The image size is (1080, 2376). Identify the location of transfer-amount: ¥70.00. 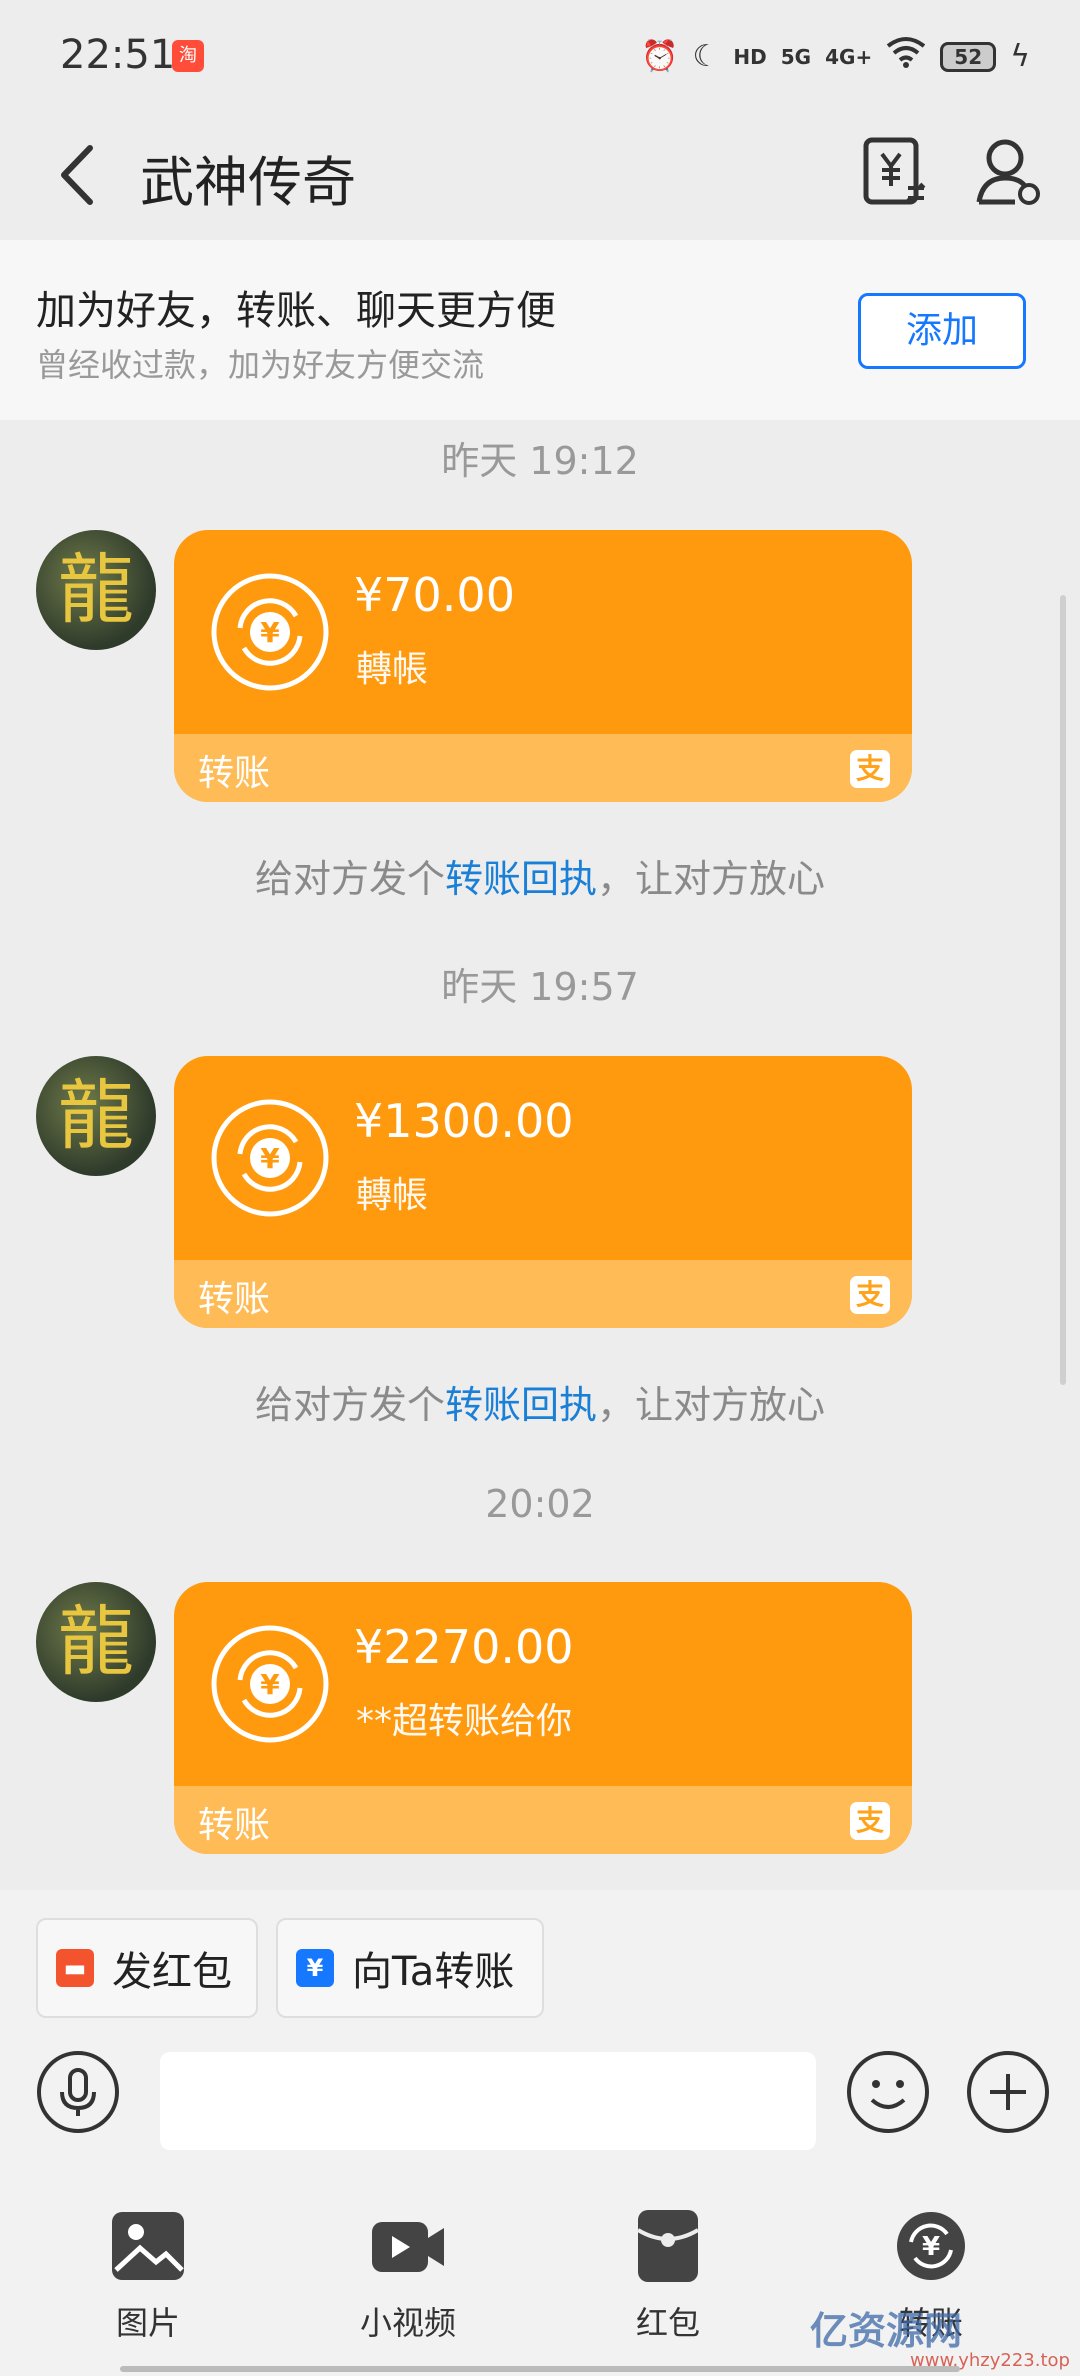
(434, 595).